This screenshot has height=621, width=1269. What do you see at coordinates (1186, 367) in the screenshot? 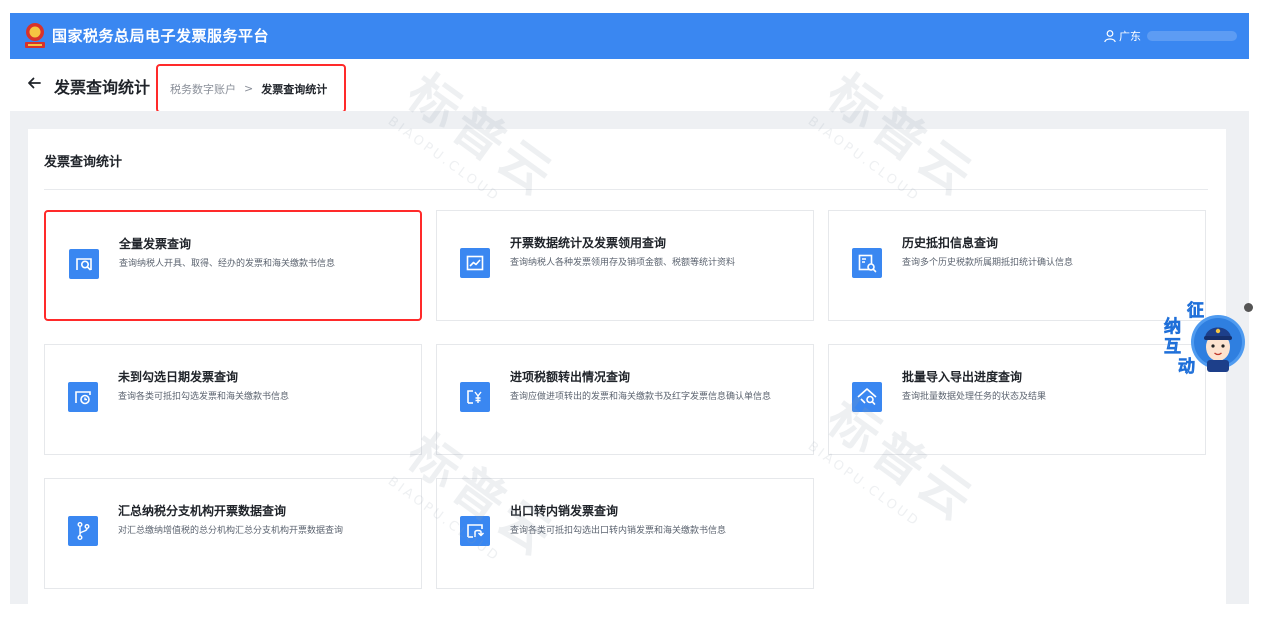
I see `helper-char-4: 动` at bounding box center [1186, 367].